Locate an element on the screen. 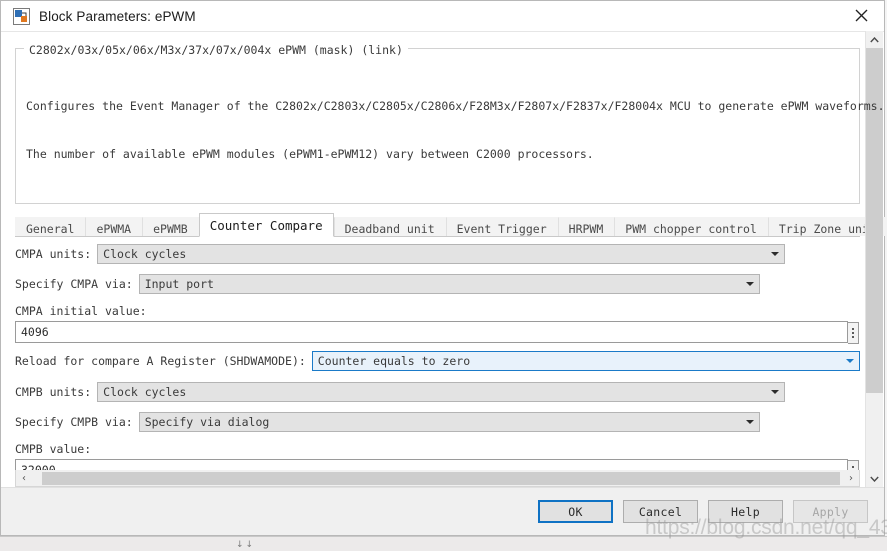  field-cmpa-units: CMPA units: Clock cycles is located at coordinates (431, 254).